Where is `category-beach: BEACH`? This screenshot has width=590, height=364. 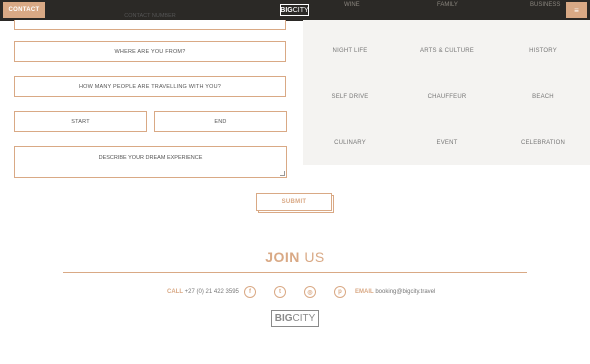 category-beach: BEACH is located at coordinates (543, 97).